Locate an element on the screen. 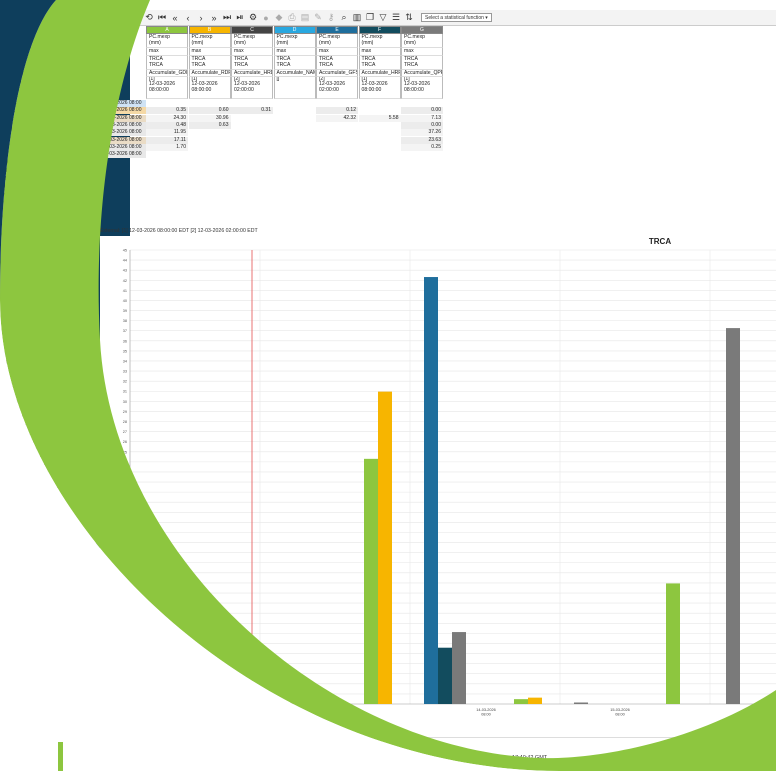  list-icon: ☰ is located at coordinates (396, 18).